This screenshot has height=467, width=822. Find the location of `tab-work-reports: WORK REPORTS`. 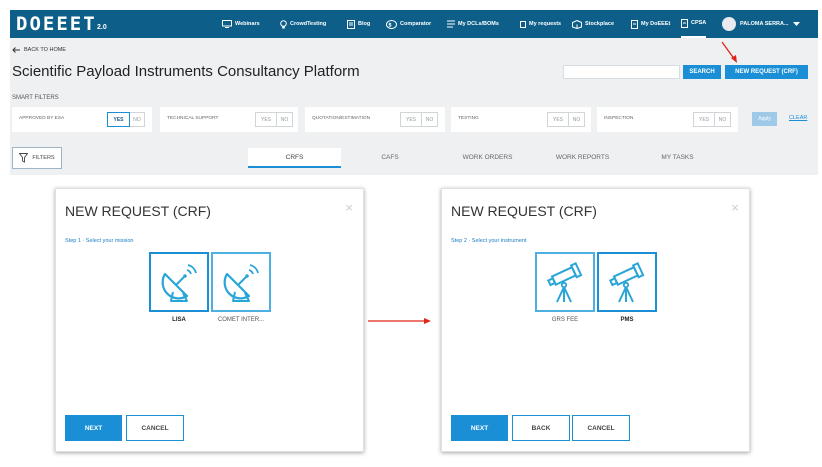

tab-work-reports: WORK REPORTS is located at coordinates (582, 158).